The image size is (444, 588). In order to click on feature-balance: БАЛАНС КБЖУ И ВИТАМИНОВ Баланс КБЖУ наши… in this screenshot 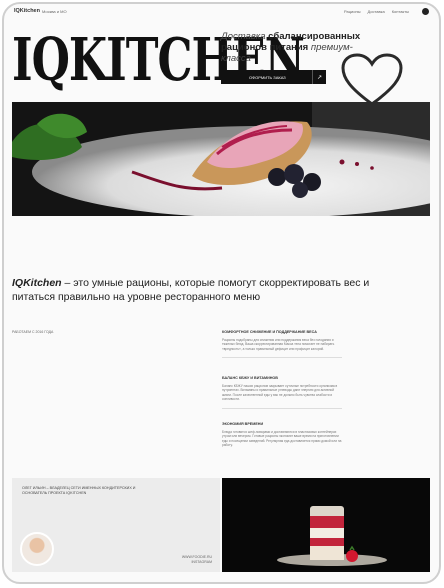, I will do `click(282, 392)`.